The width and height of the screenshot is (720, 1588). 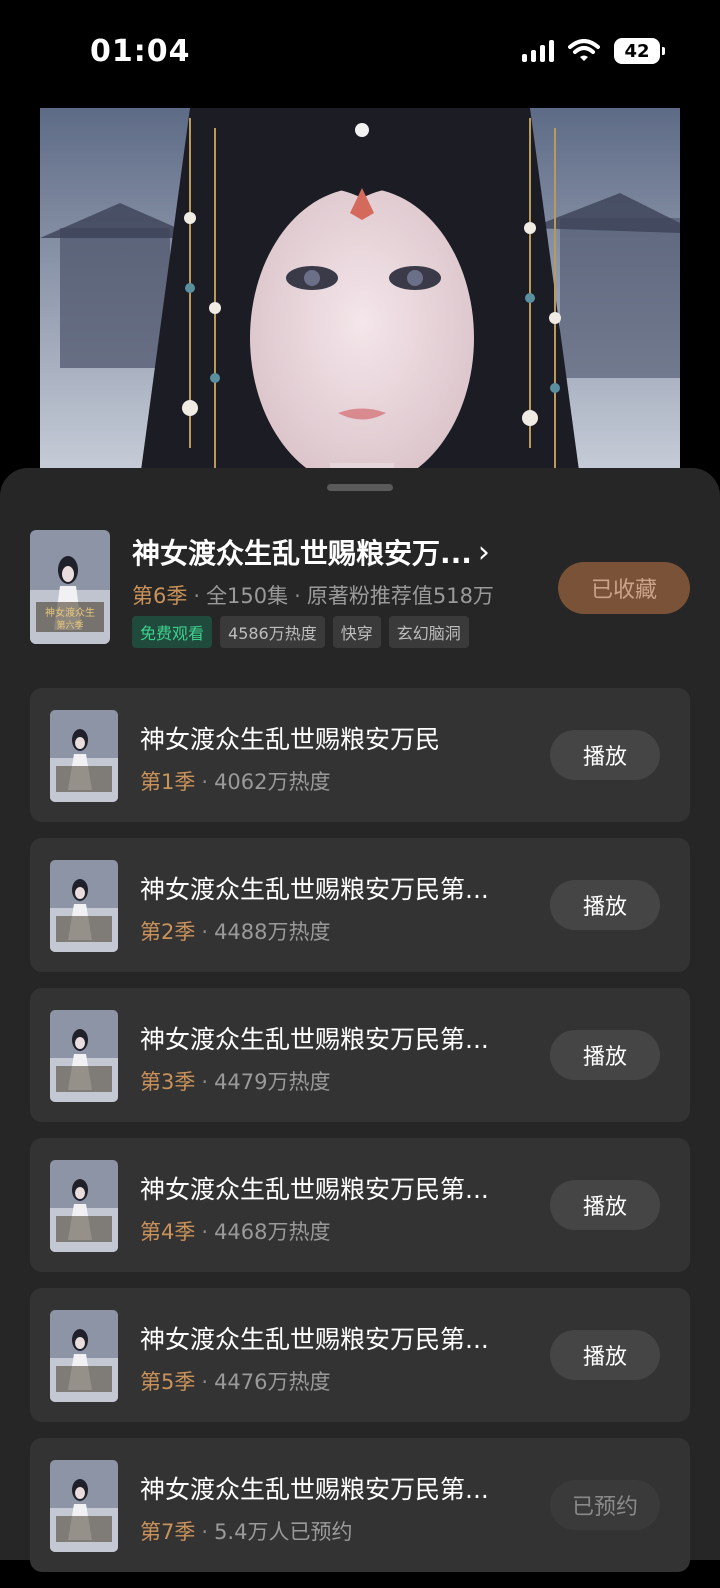 I want to click on status-icons: 42, so click(x=593, y=51).